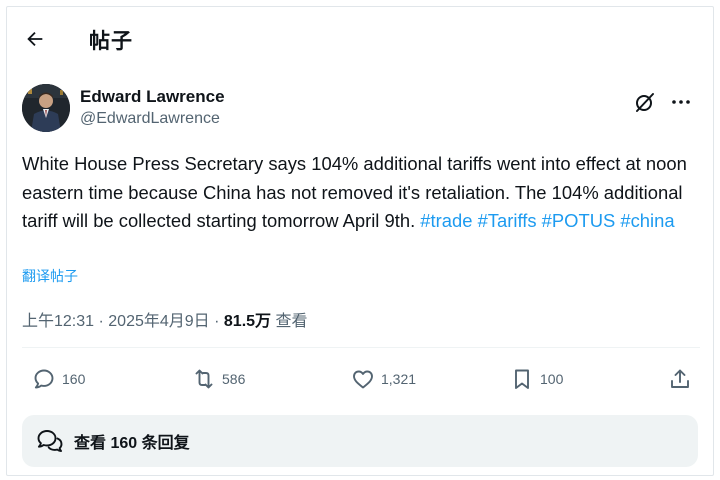 This screenshot has width=720, height=480. I want to click on share-icon, so click(680, 378).